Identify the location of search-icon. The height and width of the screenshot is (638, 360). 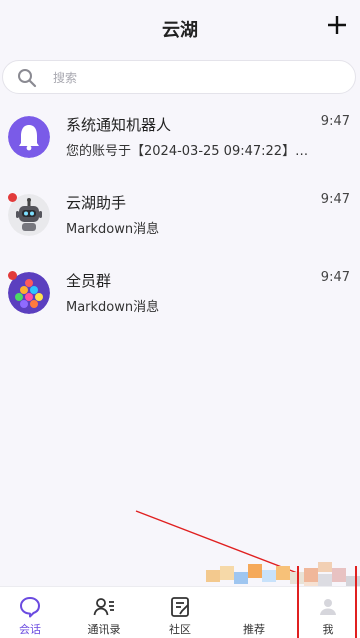
(27, 78).